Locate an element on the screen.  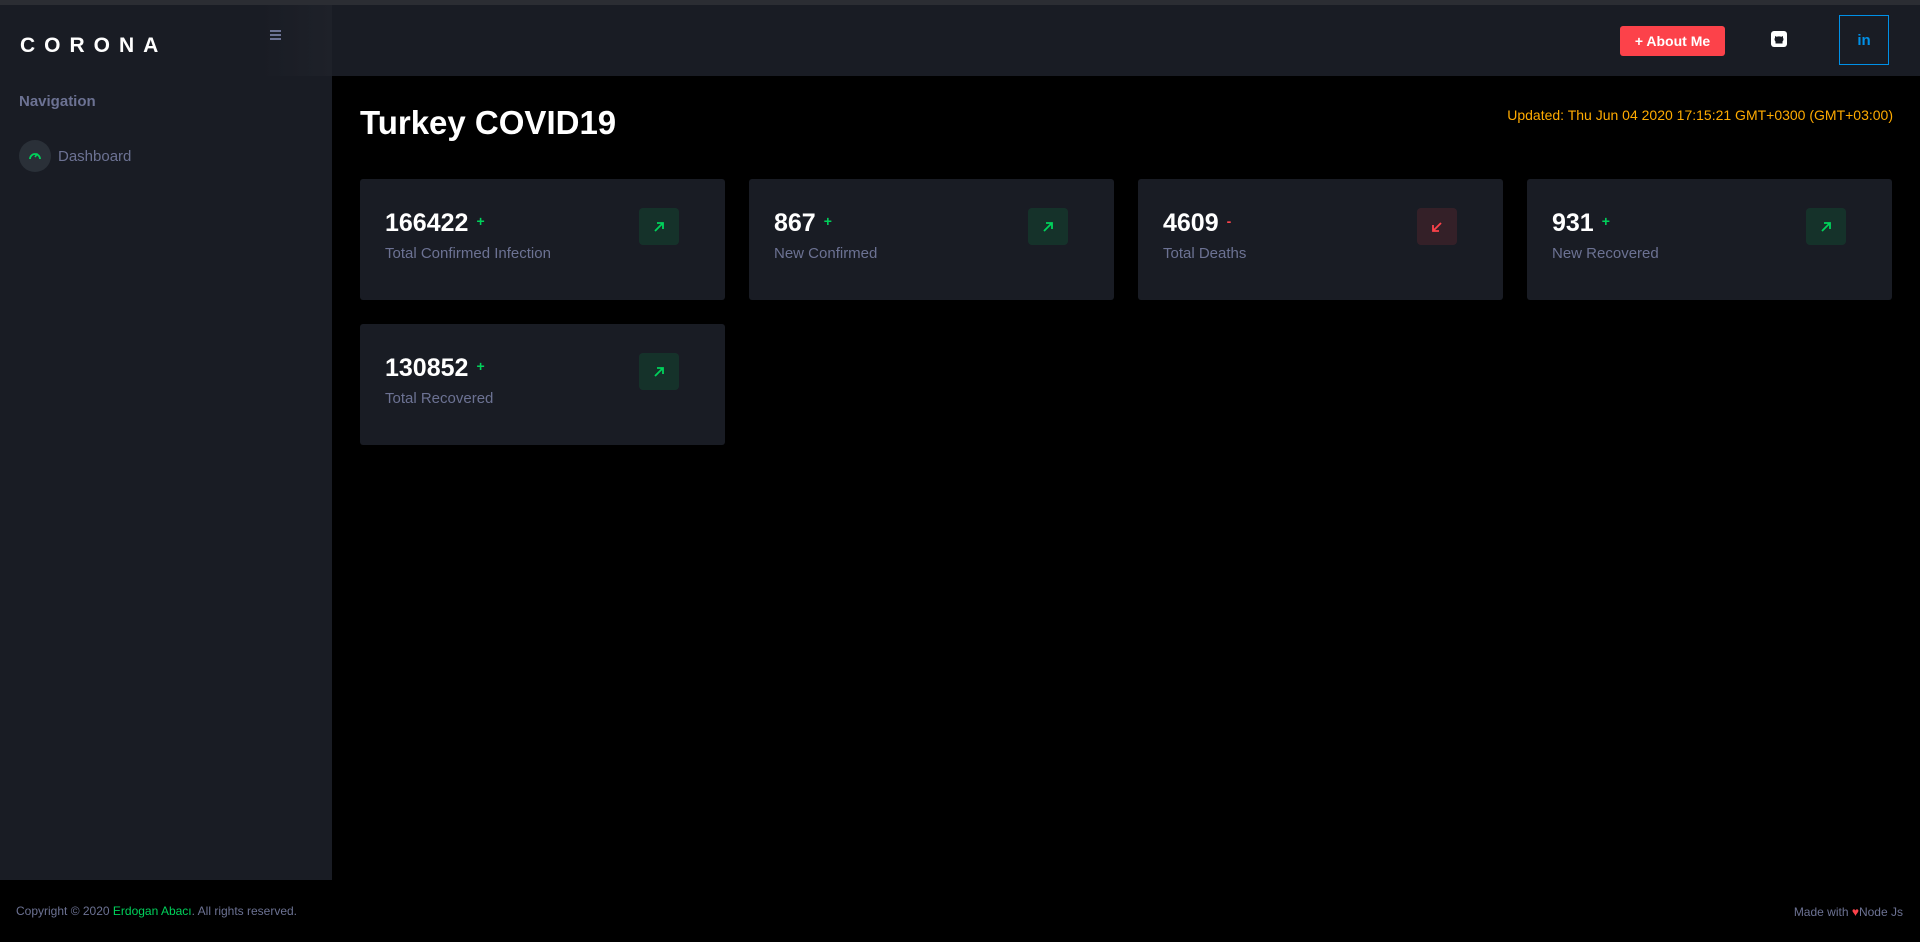
stat-value: 4609- is located at coordinates (1197, 223).